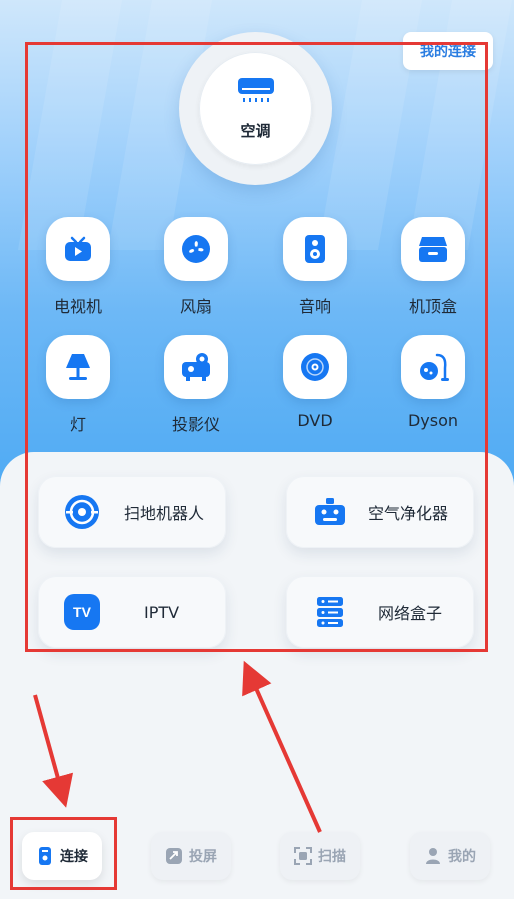 The image size is (514, 899). I want to click on set-top-box-icon, so click(433, 249).